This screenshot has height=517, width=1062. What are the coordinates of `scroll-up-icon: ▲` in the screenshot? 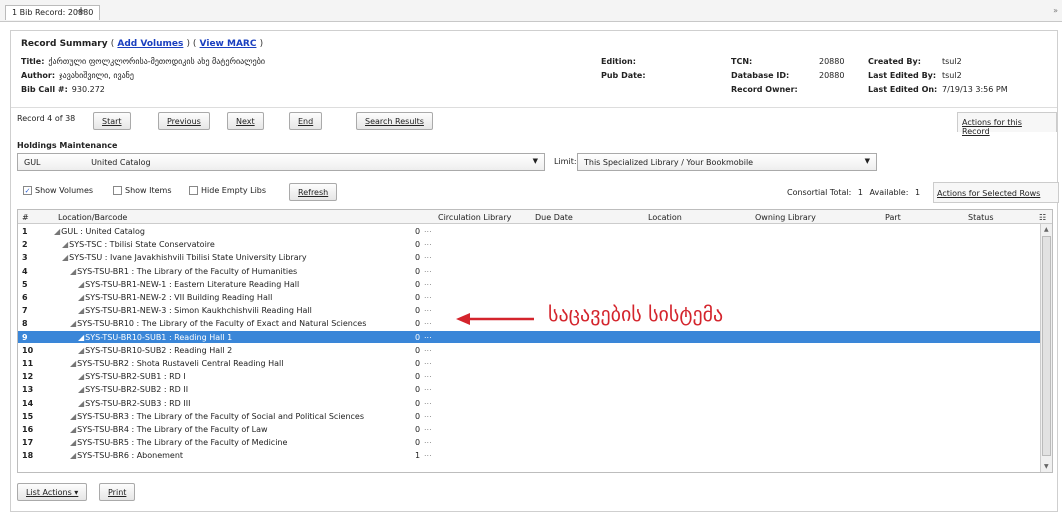 It's located at (1046, 229).